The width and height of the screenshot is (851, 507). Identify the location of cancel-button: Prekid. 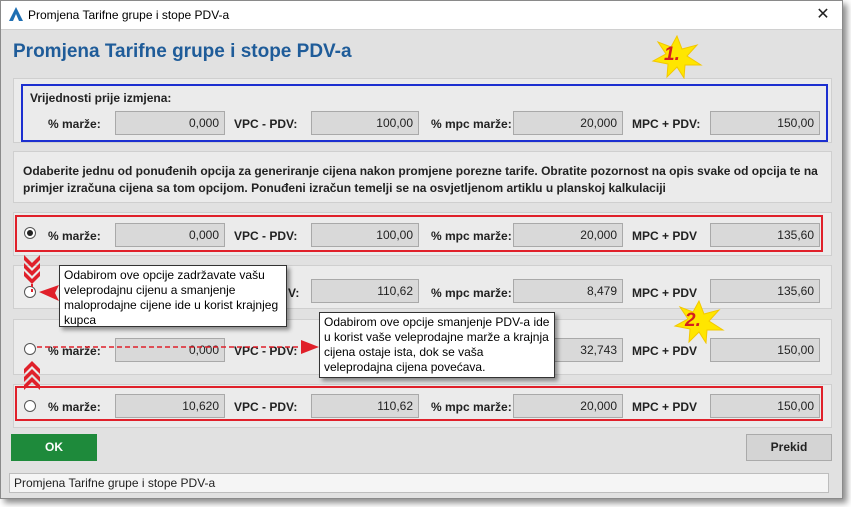
(789, 447).